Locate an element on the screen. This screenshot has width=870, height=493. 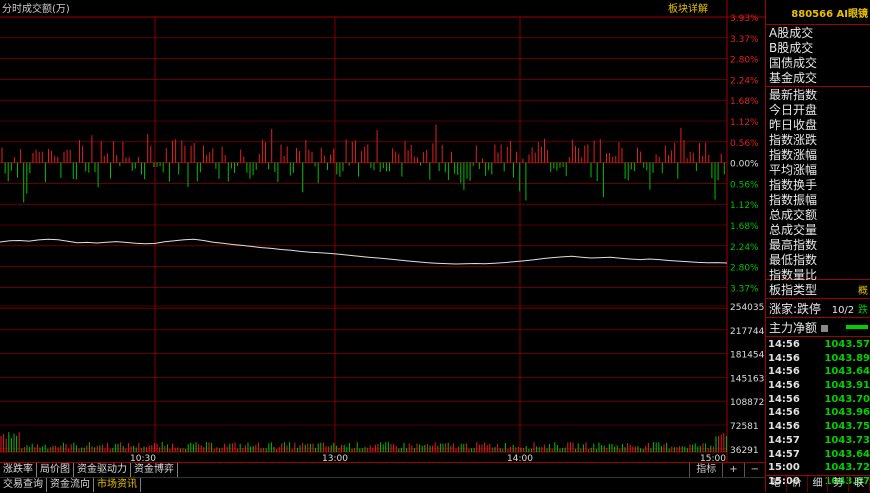
market-volume-list: A股成交 B股成交 国债成交 基金成交 is located at coordinates (818, 55).